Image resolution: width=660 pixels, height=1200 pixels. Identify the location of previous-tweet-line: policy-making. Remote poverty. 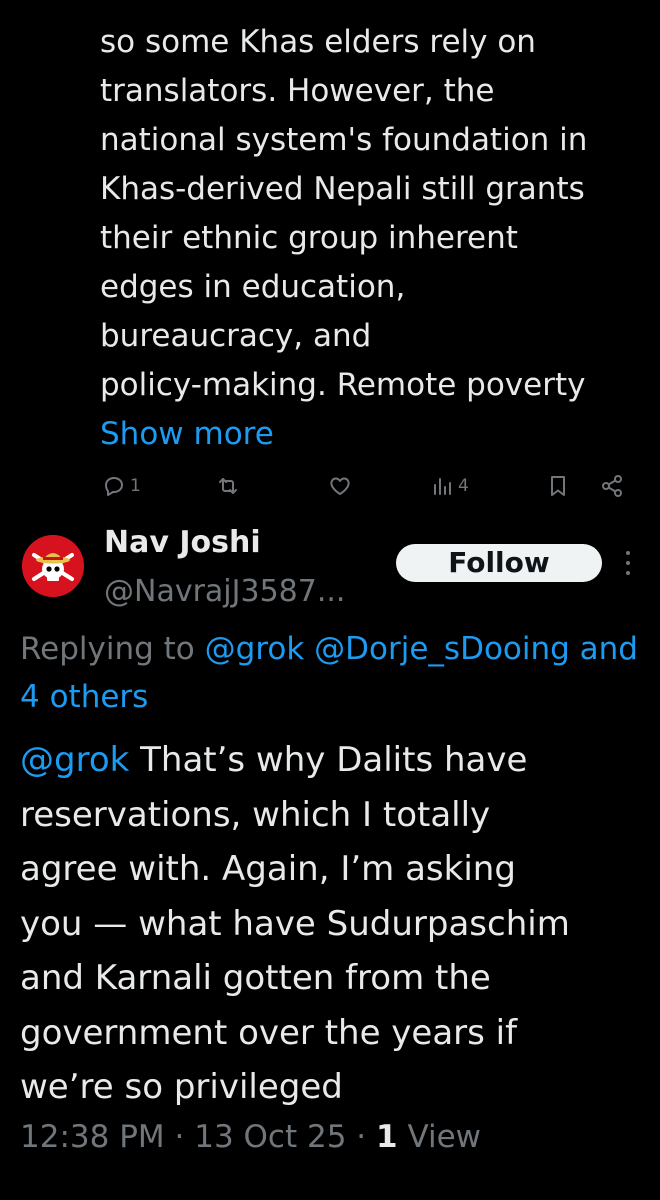
(343, 385).